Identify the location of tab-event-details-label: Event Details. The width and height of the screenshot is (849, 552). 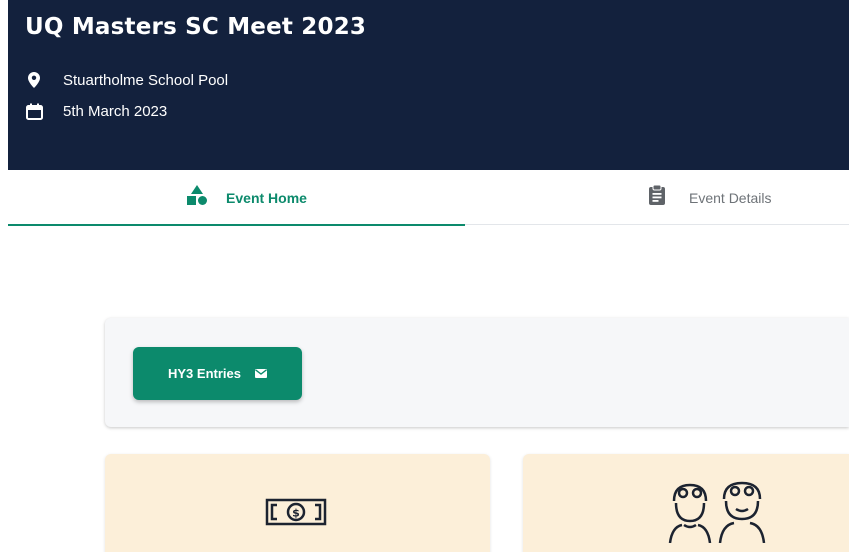
(730, 197).